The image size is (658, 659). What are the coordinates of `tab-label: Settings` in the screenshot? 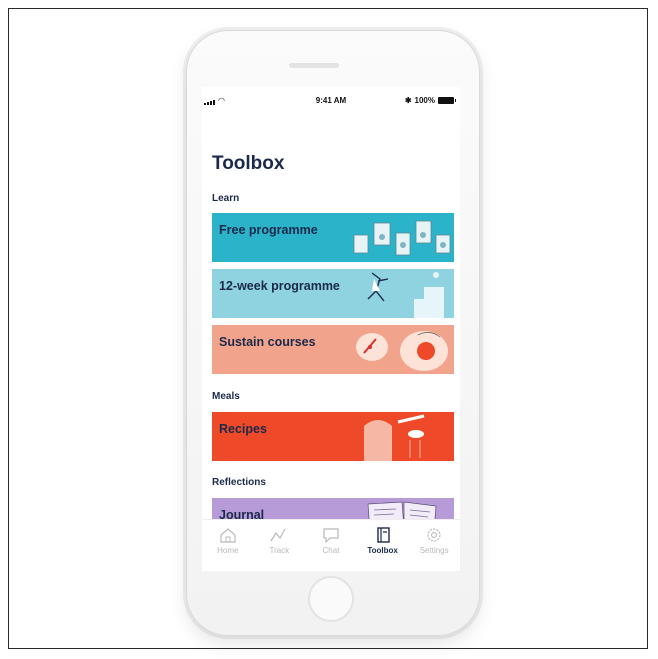 It's located at (434, 550).